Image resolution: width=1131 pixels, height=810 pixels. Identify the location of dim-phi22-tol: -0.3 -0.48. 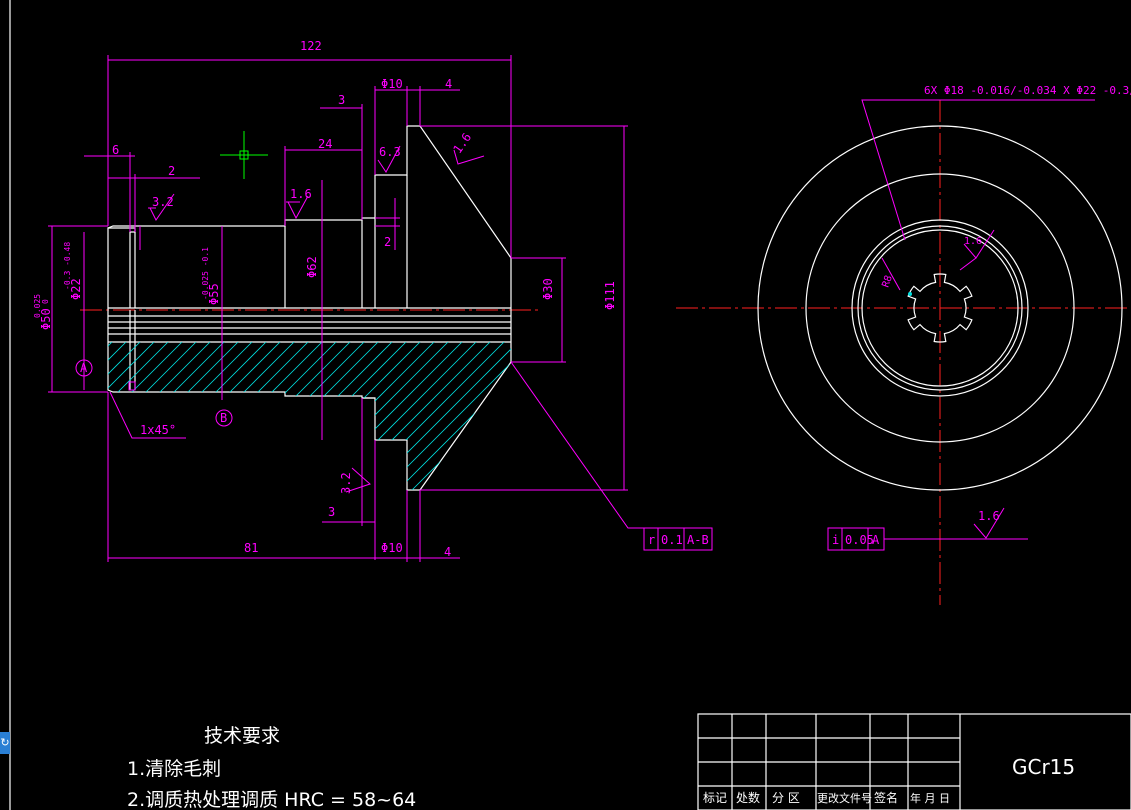
(67, 266).